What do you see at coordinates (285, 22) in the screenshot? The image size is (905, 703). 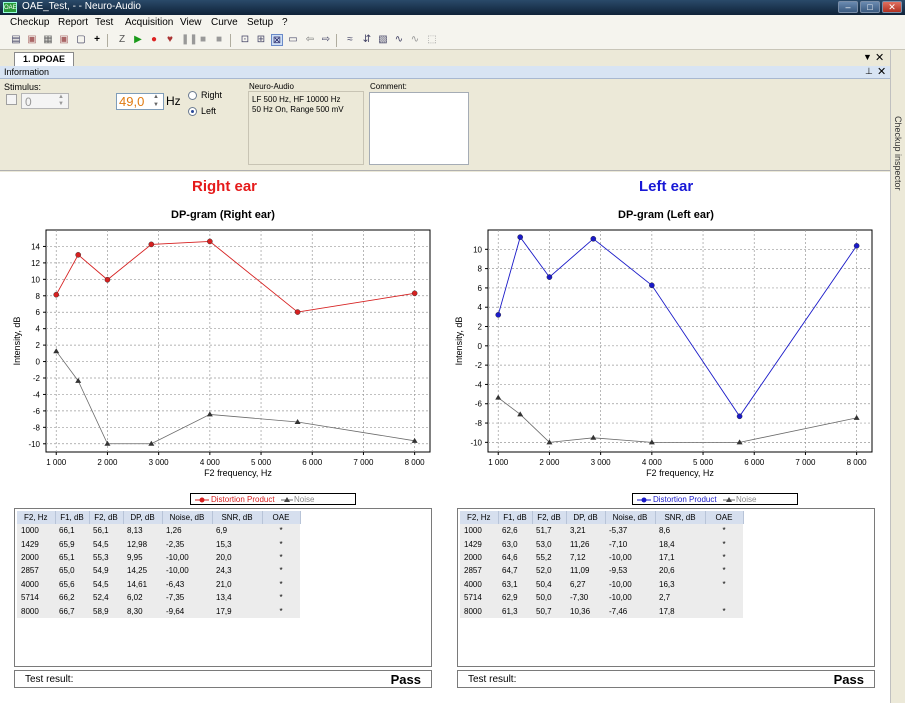 I see `menu-help: ?` at bounding box center [285, 22].